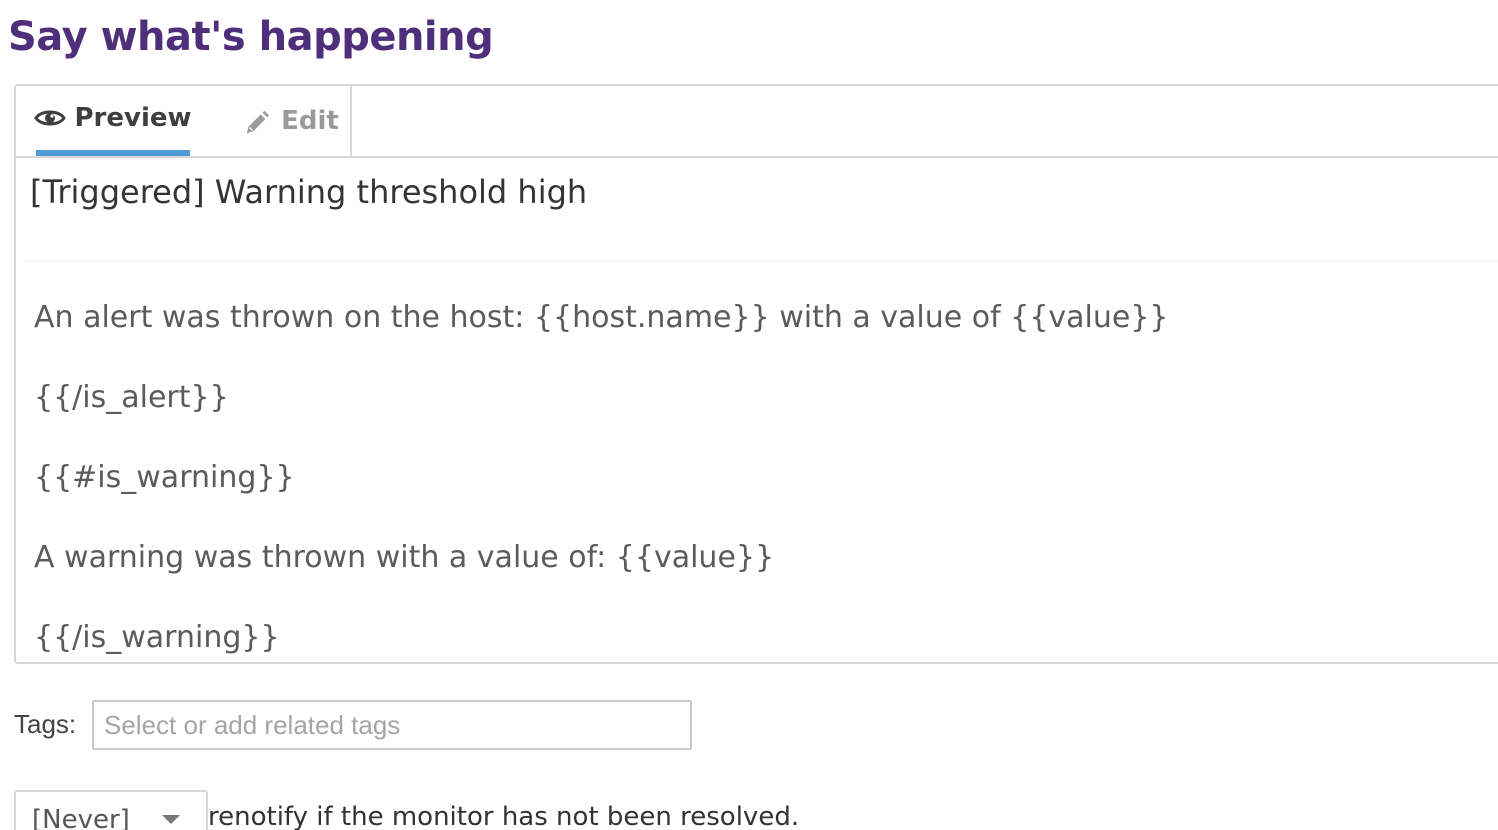 Image resolution: width=1498 pixels, height=830 pixels. I want to click on page-title: Say what's happening, so click(251, 37).